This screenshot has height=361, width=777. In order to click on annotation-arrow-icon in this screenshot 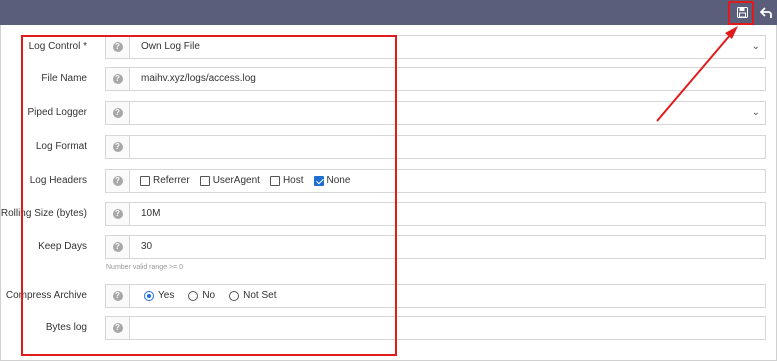, I will do `click(697, 74)`.